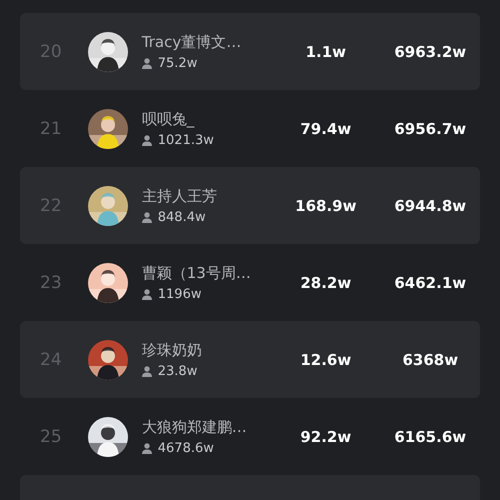 Image resolution: width=500 pixels, height=500 pixels. Describe the element at coordinates (430, 205) in the screenshot. I see `table-cell-text: 6944.8w` at that location.